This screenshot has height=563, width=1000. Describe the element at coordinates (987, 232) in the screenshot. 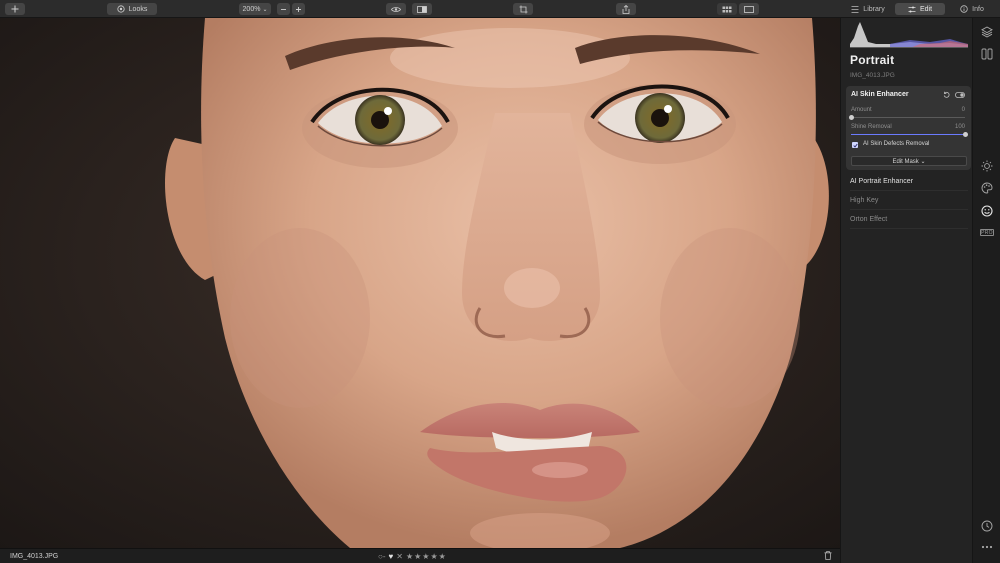

I see `pro-badge: PRO` at that location.